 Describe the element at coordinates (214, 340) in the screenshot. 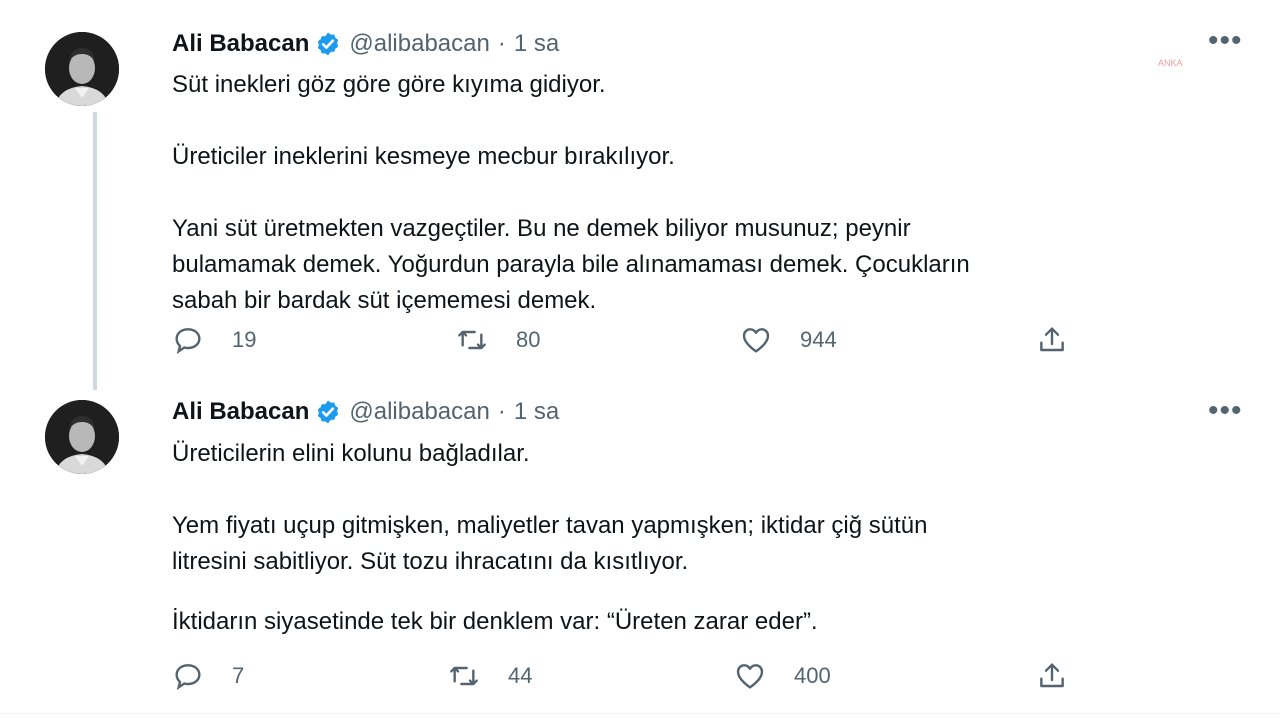

I see `reply-button: 19` at that location.